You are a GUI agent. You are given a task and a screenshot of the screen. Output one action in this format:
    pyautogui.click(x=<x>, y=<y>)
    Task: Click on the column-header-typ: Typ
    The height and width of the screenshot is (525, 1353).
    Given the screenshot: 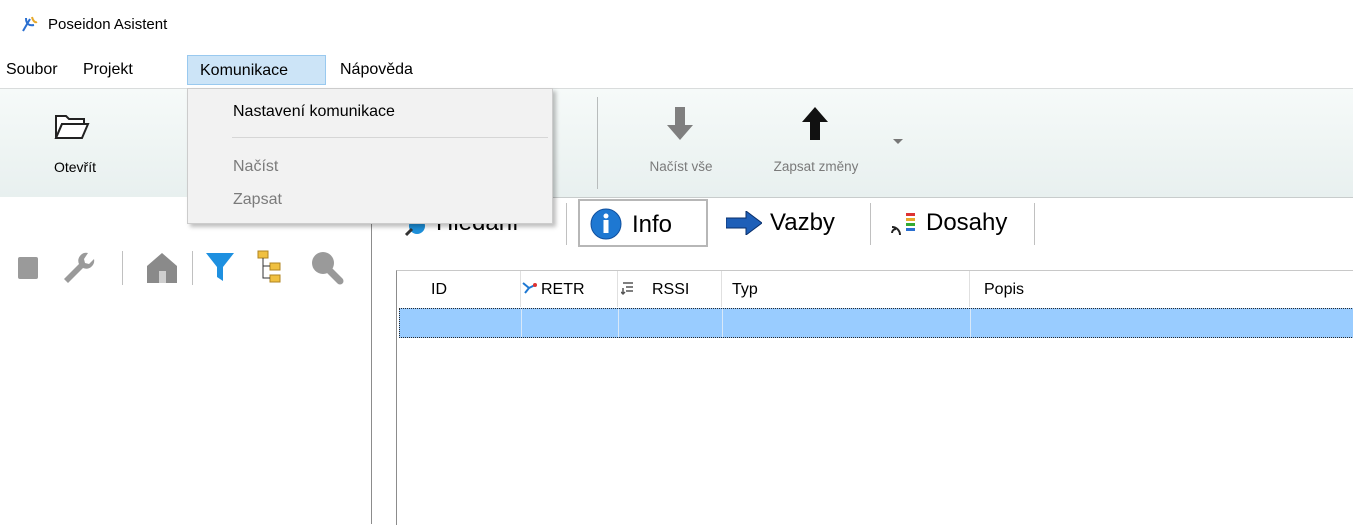 What is the action you would take?
    pyautogui.click(x=846, y=289)
    